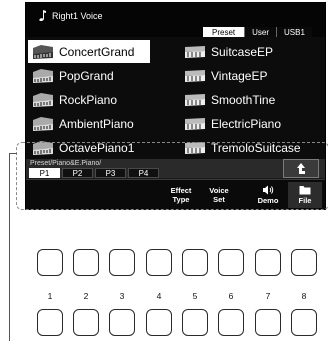 The image size is (328, 343). I want to click on window-title: Right1 Voice, so click(69, 16).